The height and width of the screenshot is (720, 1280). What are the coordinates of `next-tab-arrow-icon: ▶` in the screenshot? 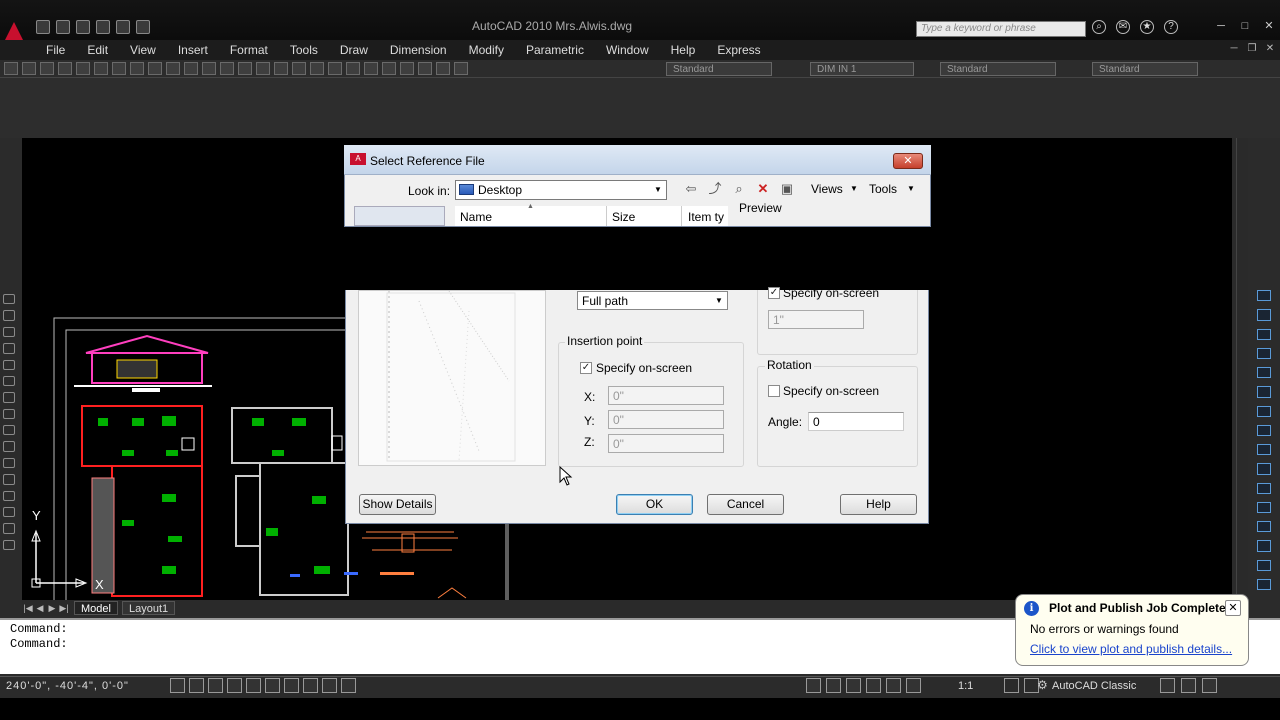 It's located at (52, 608).